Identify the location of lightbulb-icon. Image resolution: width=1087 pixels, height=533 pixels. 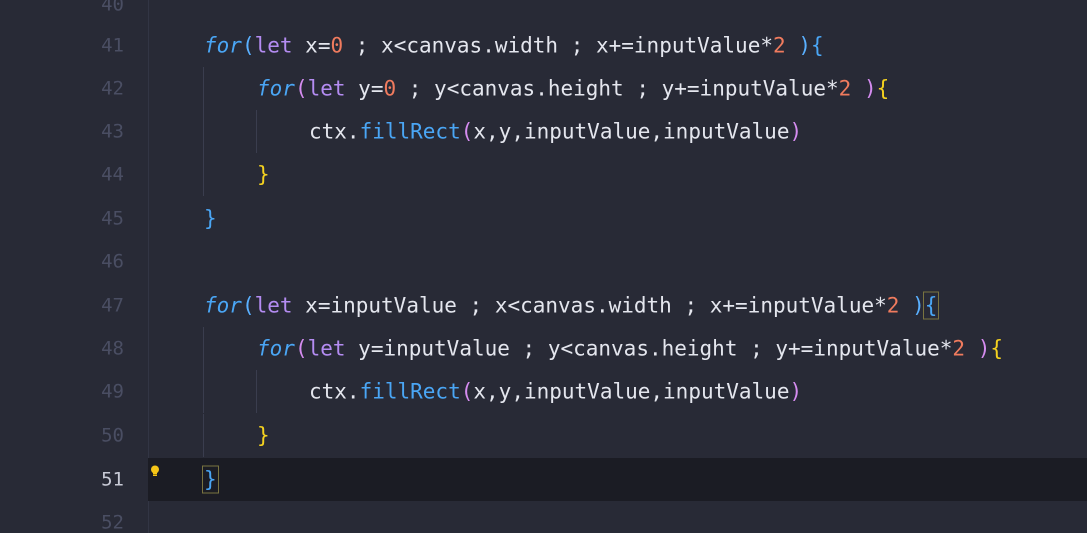
(155, 467).